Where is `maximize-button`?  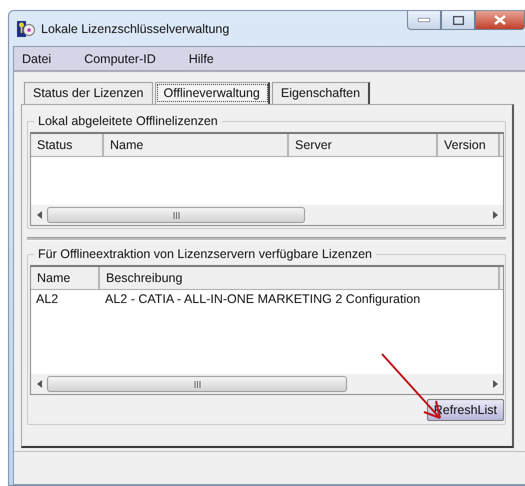 maximize-button is located at coordinates (458, 20).